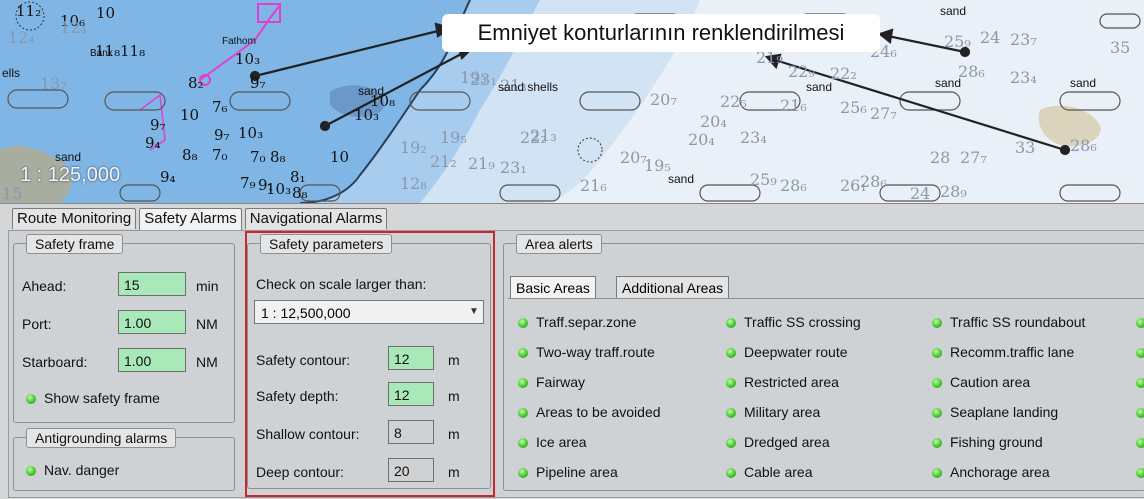 The height and width of the screenshot is (499, 1144). Describe the element at coordinates (152, 360) in the screenshot. I see `starboard-input: 1.00` at that location.